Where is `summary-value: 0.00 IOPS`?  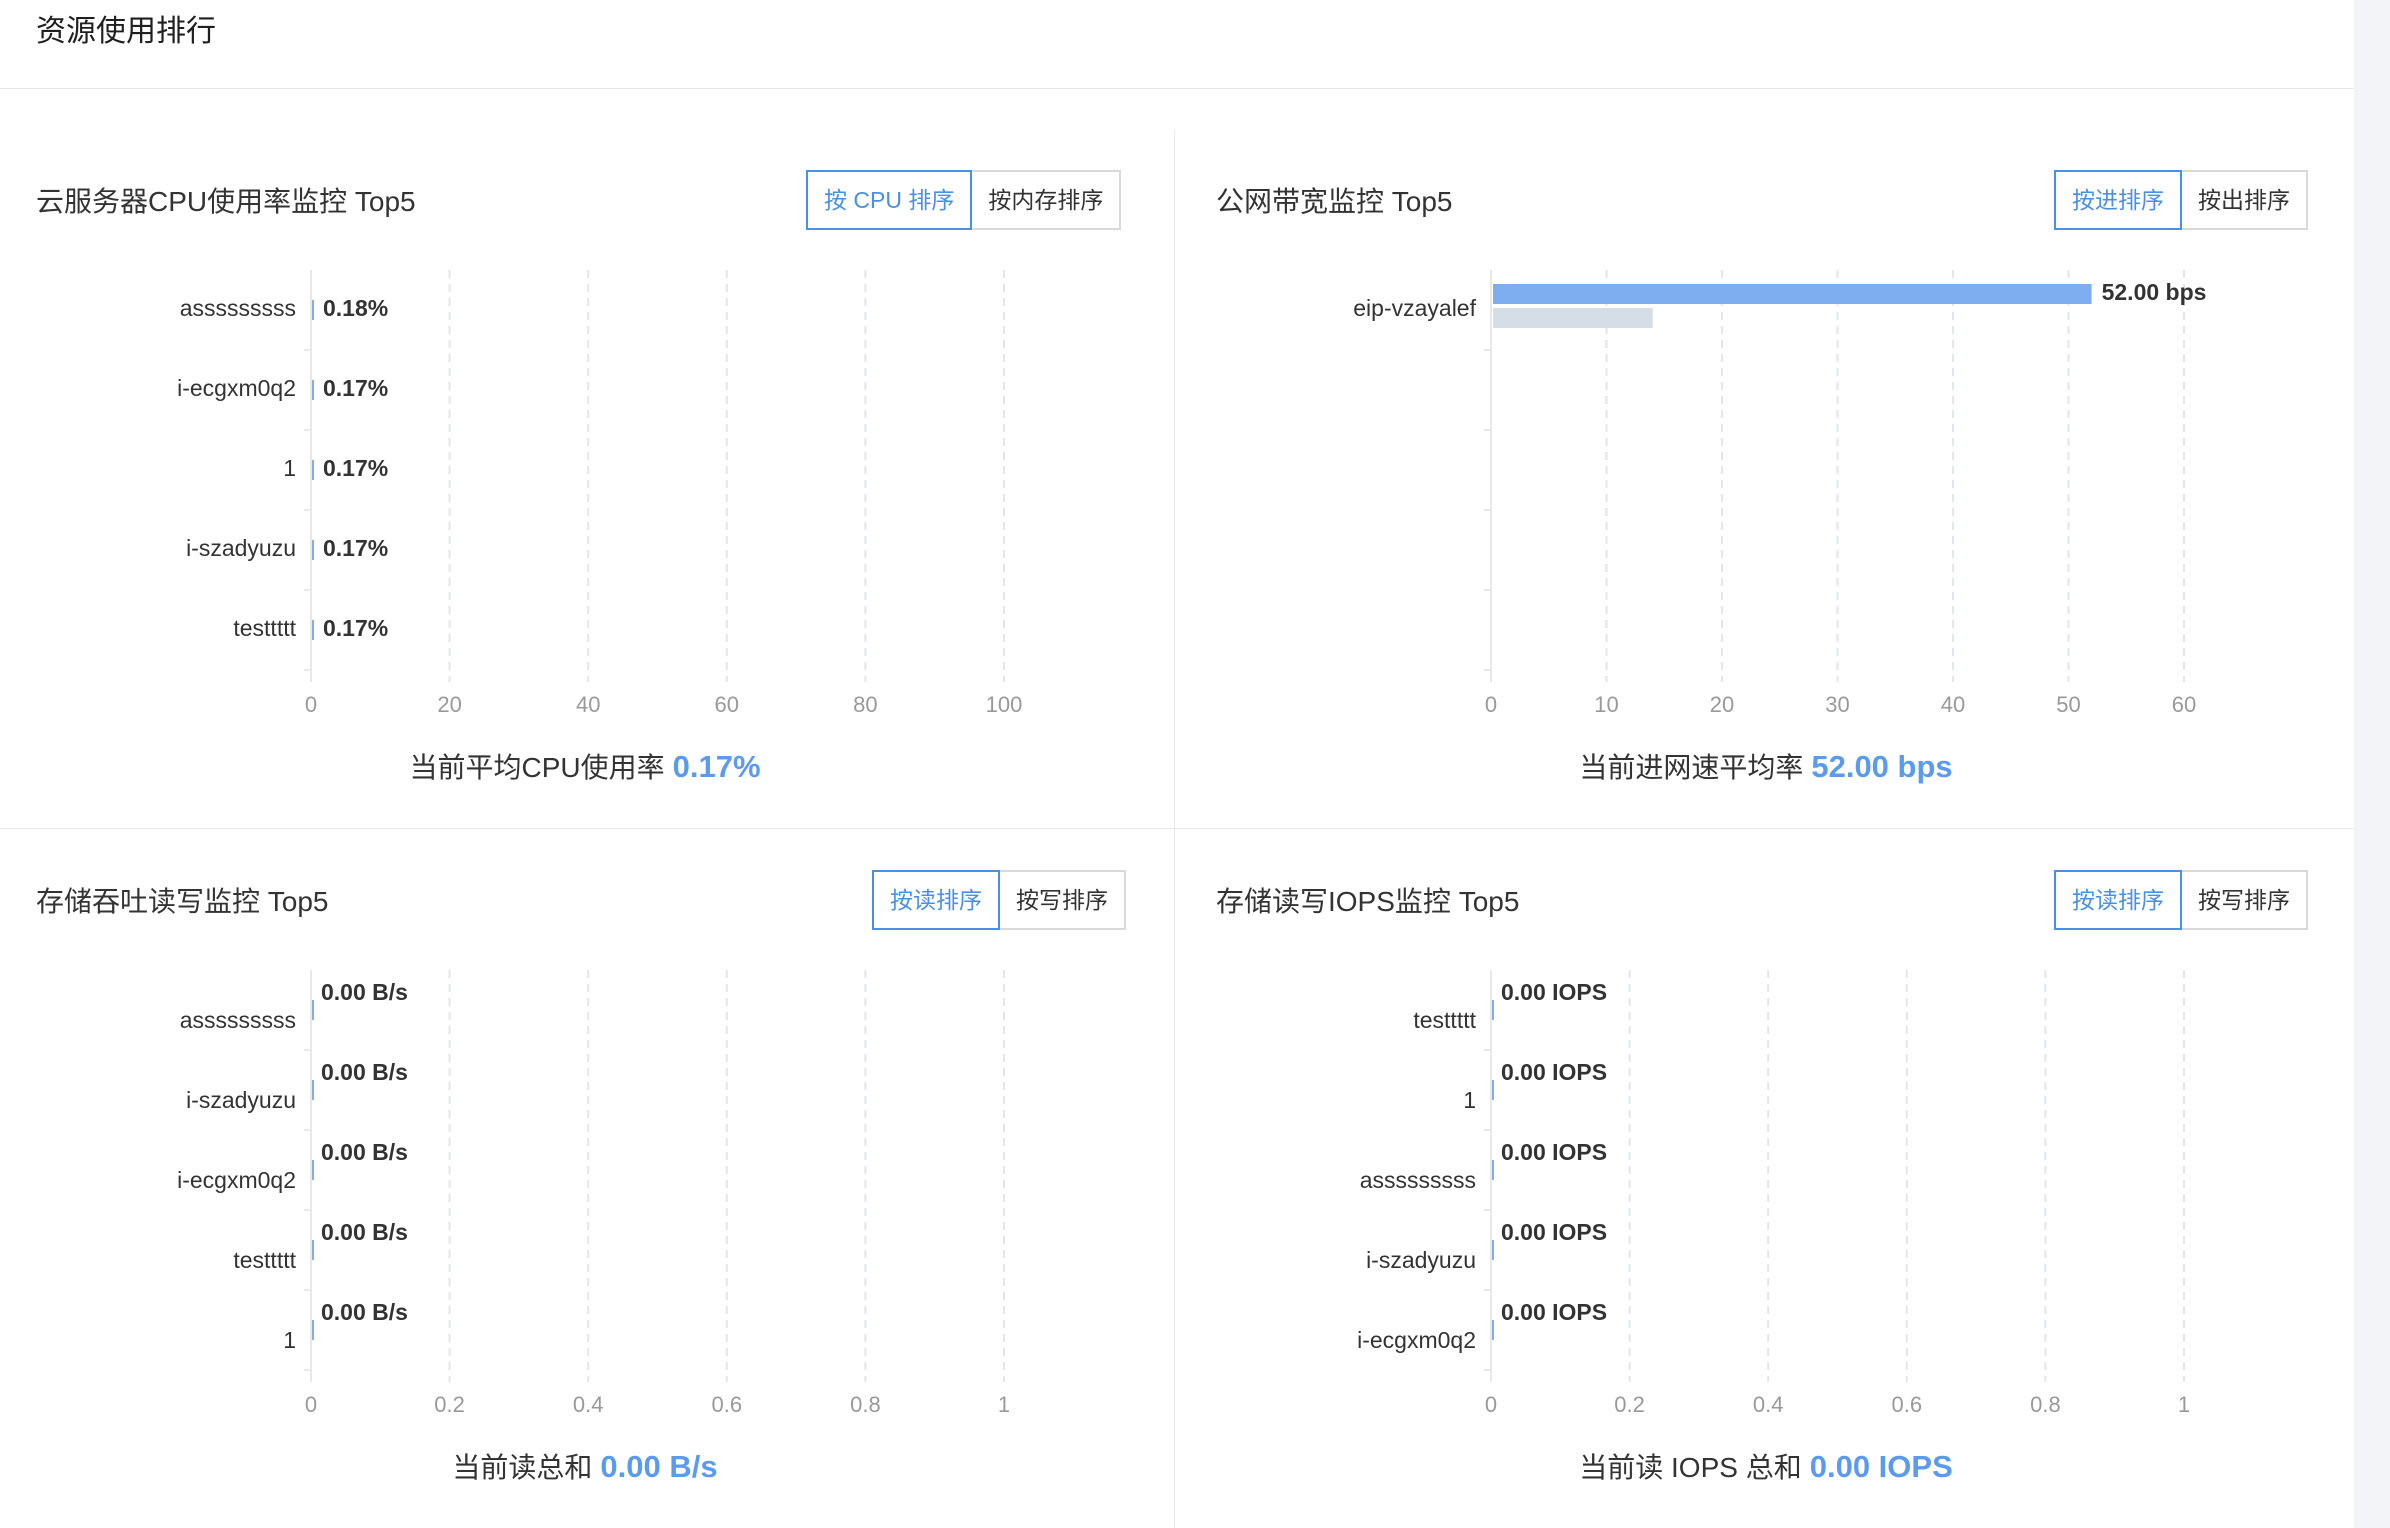
summary-value: 0.00 IOPS is located at coordinates (1881, 1466).